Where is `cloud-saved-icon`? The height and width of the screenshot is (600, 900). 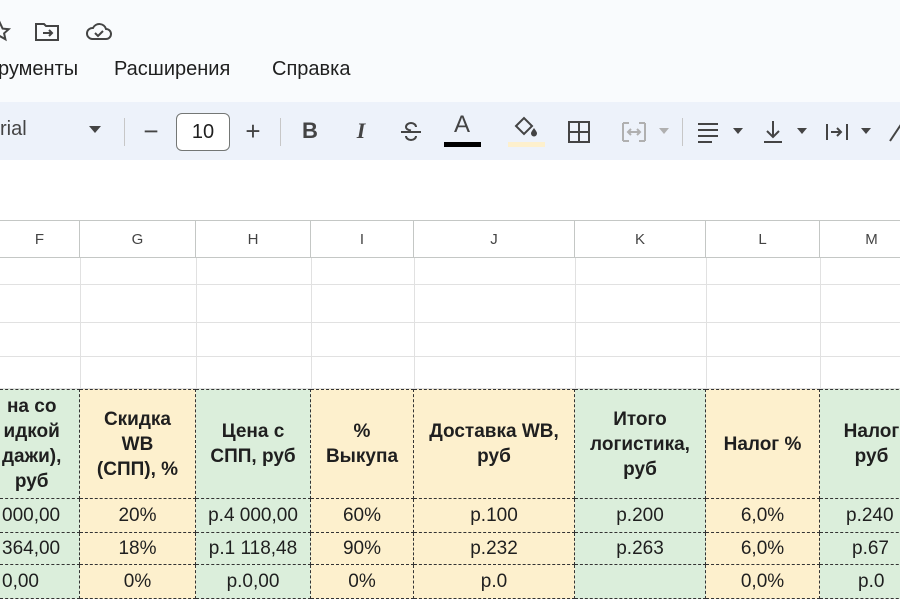
cloud-saved-icon is located at coordinates (99, 32).